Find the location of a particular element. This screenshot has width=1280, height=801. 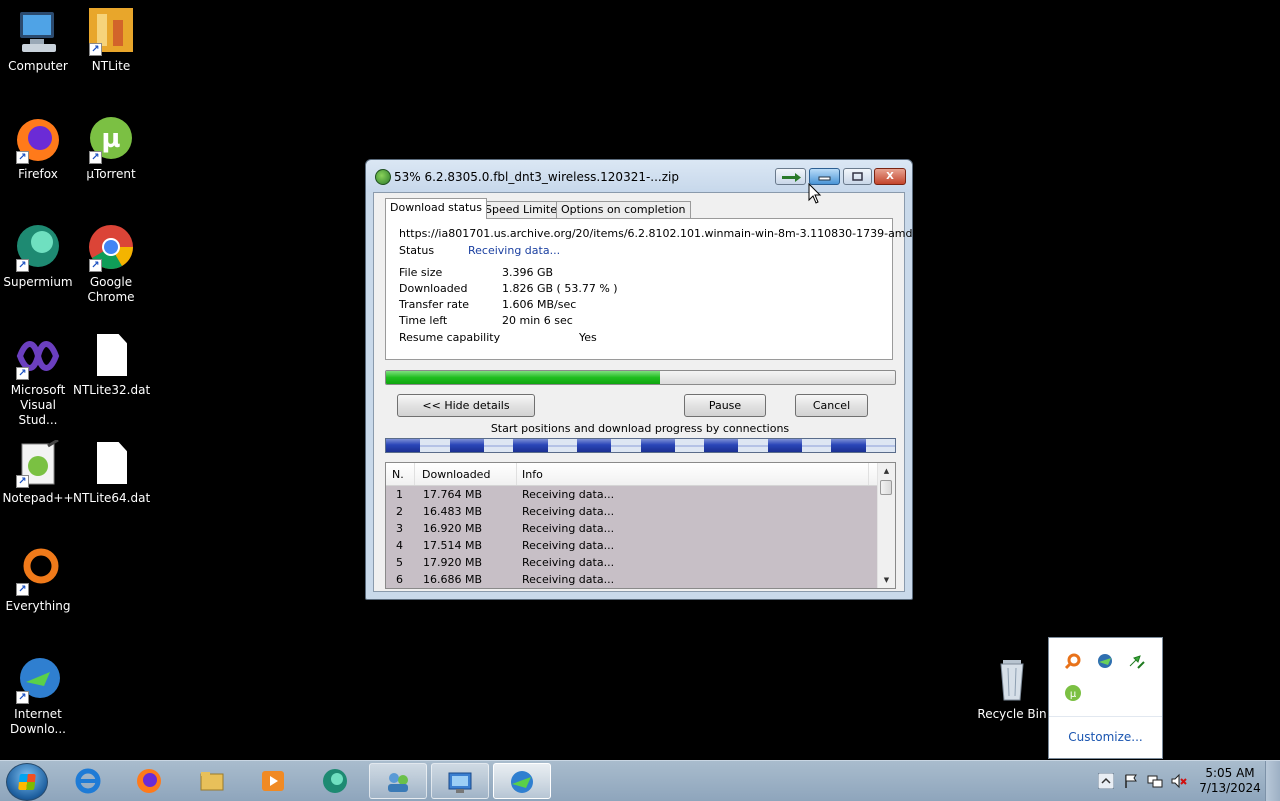

windows-logo-icon is located at coordinates (27, 782).